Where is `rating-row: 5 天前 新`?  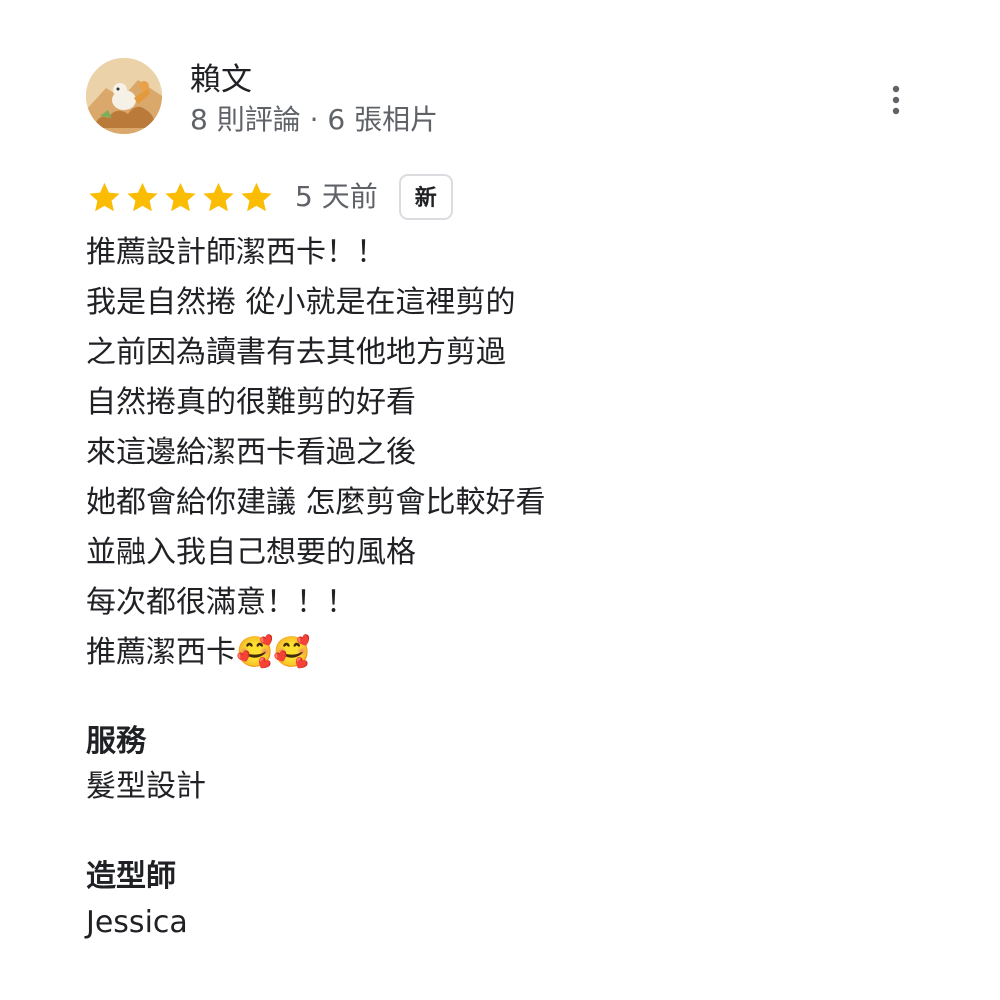 rating-row: 5 天前 新 is located at coordinates (269, 197).